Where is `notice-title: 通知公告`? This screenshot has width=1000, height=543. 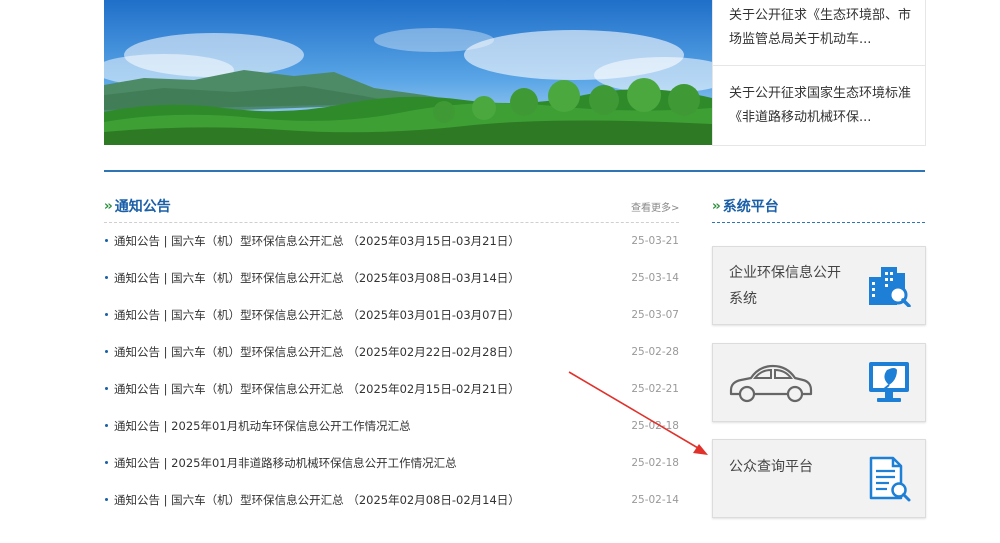
notice-title: 通知公告 is located at coordinates (142, 207).